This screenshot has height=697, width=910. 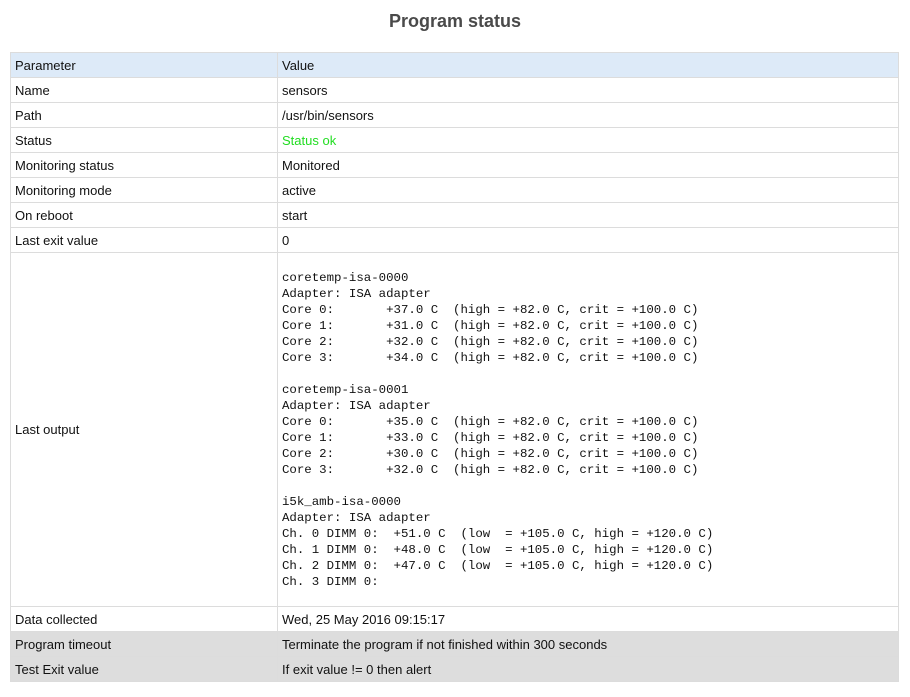 I want to click on row-label: Name, so click(x=144, y=90).